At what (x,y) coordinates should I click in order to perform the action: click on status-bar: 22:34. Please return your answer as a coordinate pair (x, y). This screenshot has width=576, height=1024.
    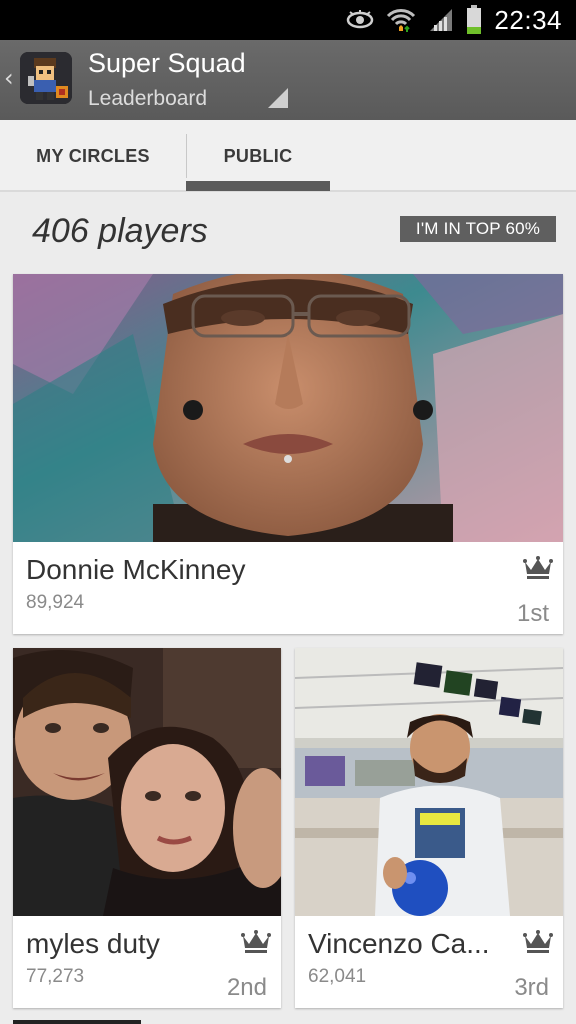
    Looking at the image, I should click on (288, 20).